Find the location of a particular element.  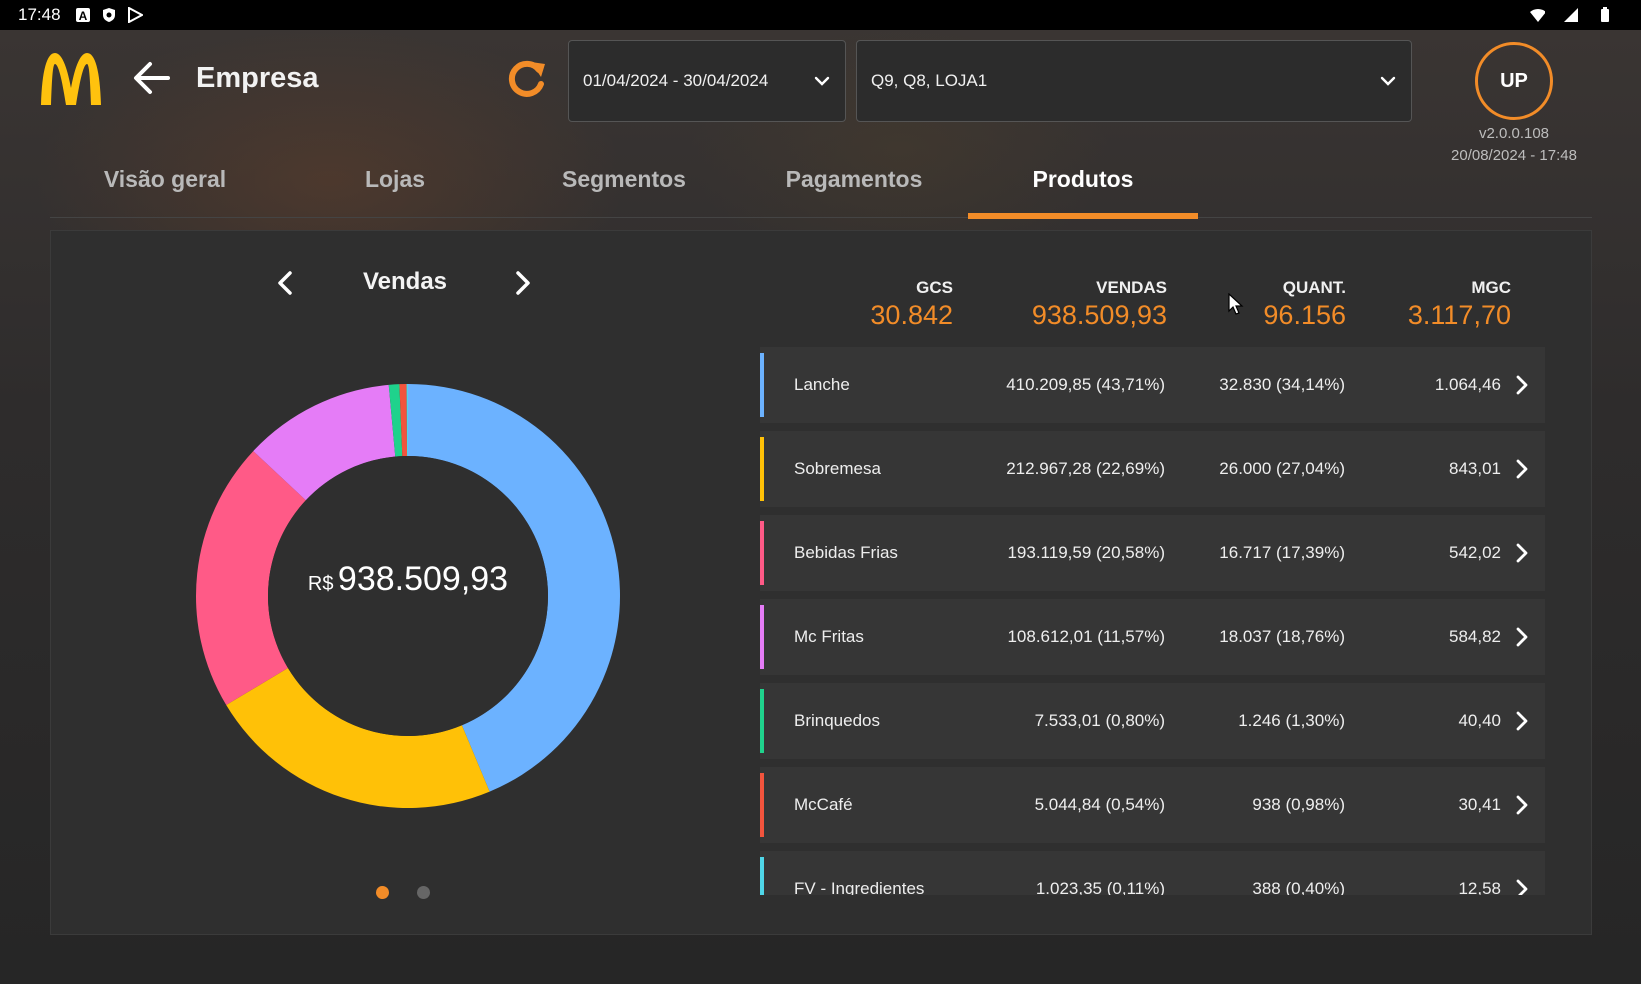

category-quantity: 16.717 (17,39%) is located at coordinates (1282, 552).